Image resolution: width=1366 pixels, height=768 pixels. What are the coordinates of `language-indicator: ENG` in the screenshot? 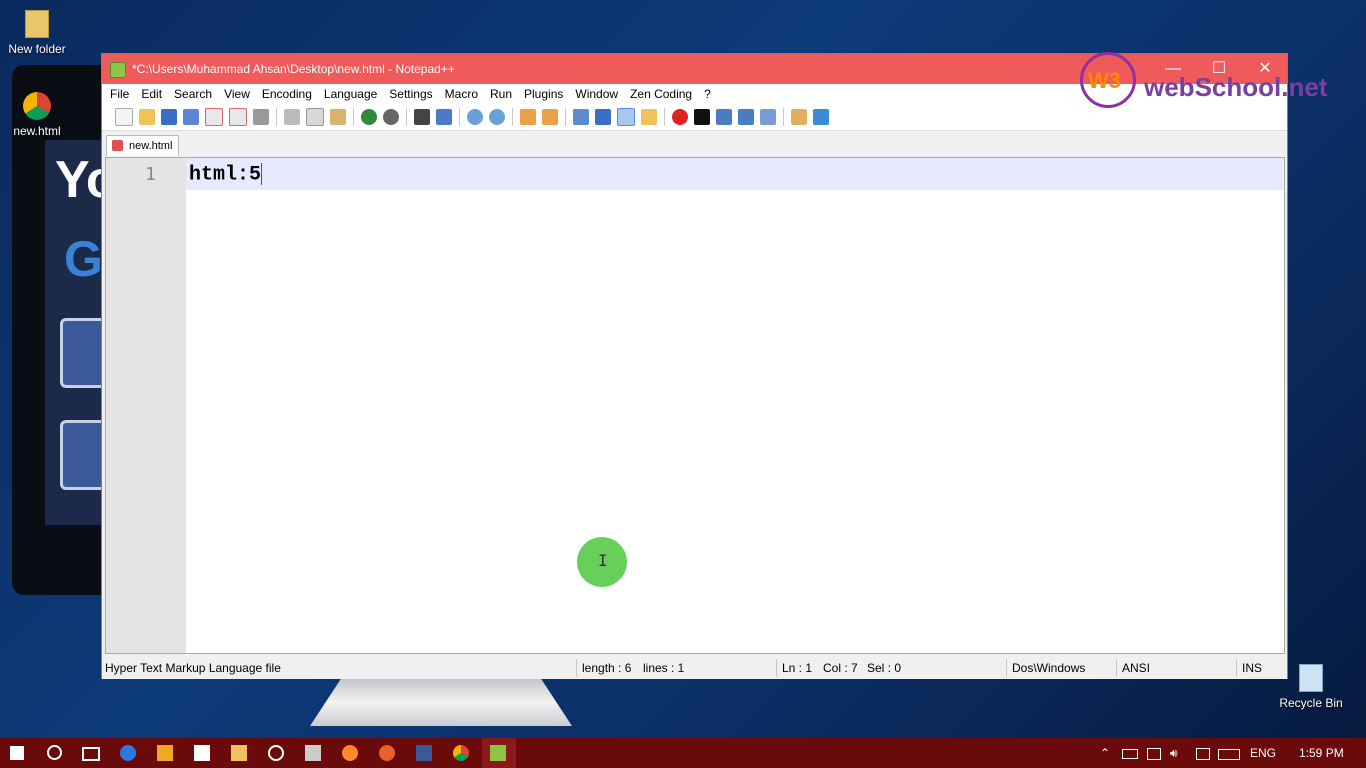 It's located at (1263, 753).